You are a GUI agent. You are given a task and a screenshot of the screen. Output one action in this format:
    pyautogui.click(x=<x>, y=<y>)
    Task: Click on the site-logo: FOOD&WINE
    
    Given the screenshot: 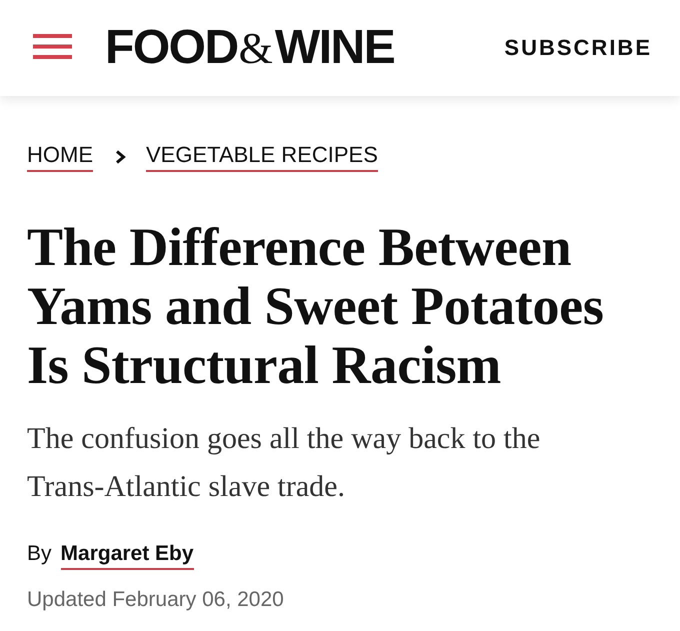 What is the action you would take?
    pyautogui.click(x=249, y=48)
    